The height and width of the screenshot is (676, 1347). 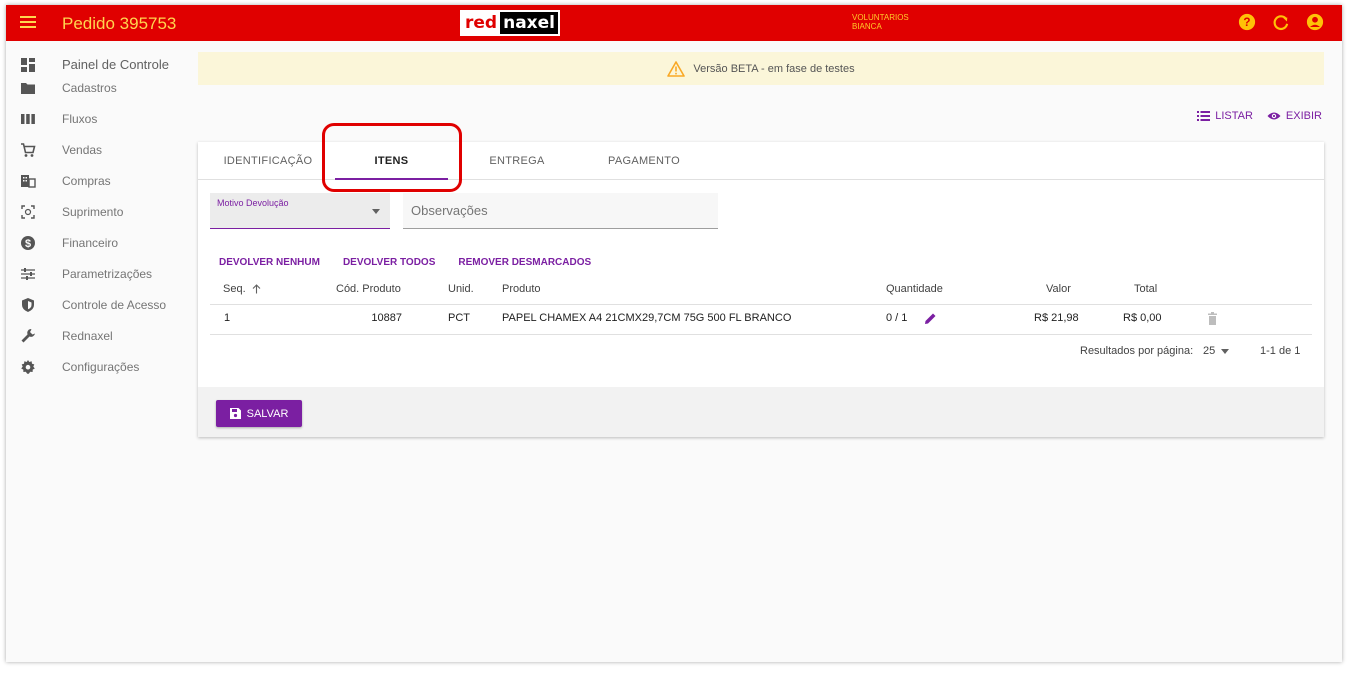 What do you see at coordinates (1204, 116) in the screenshot?
I see `list-icon` at bounding box center [1204, 116].